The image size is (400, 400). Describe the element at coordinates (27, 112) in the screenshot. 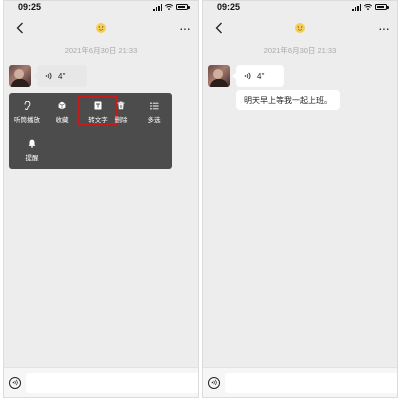

I see `menu-item-earpiece: 听筒播放` at that location.